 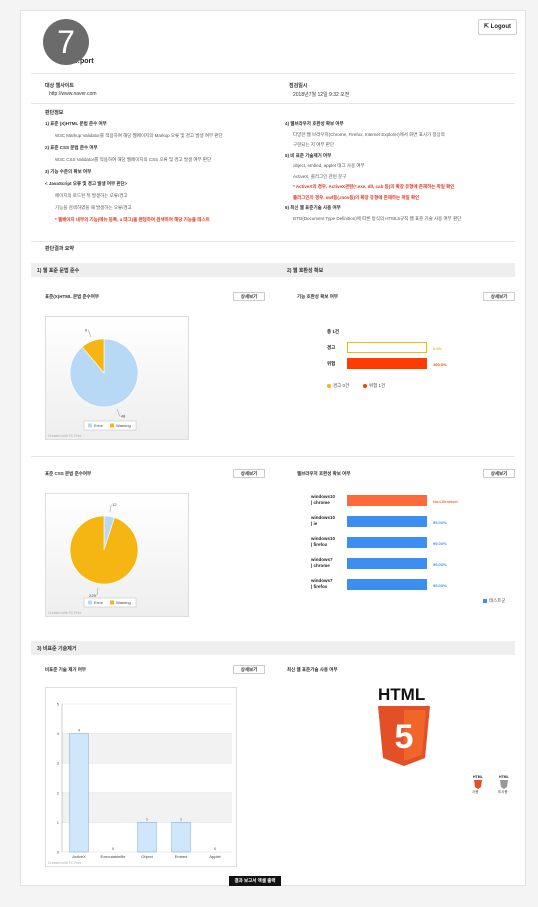 I want to click on criteria-left-line: 1) 표준 (X)HTML 문법 준수 여부, so click(x=76, y=123).